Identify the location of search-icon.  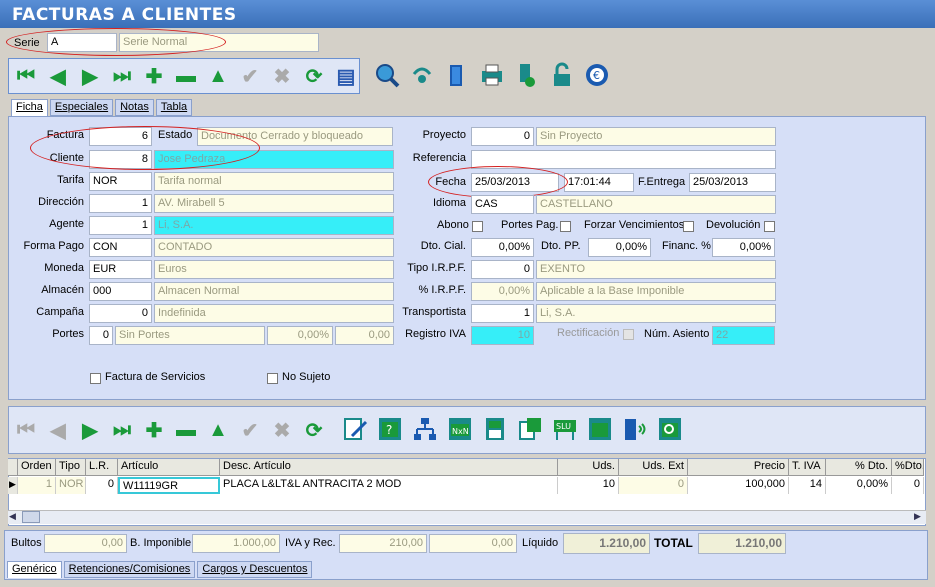
(387, 75).